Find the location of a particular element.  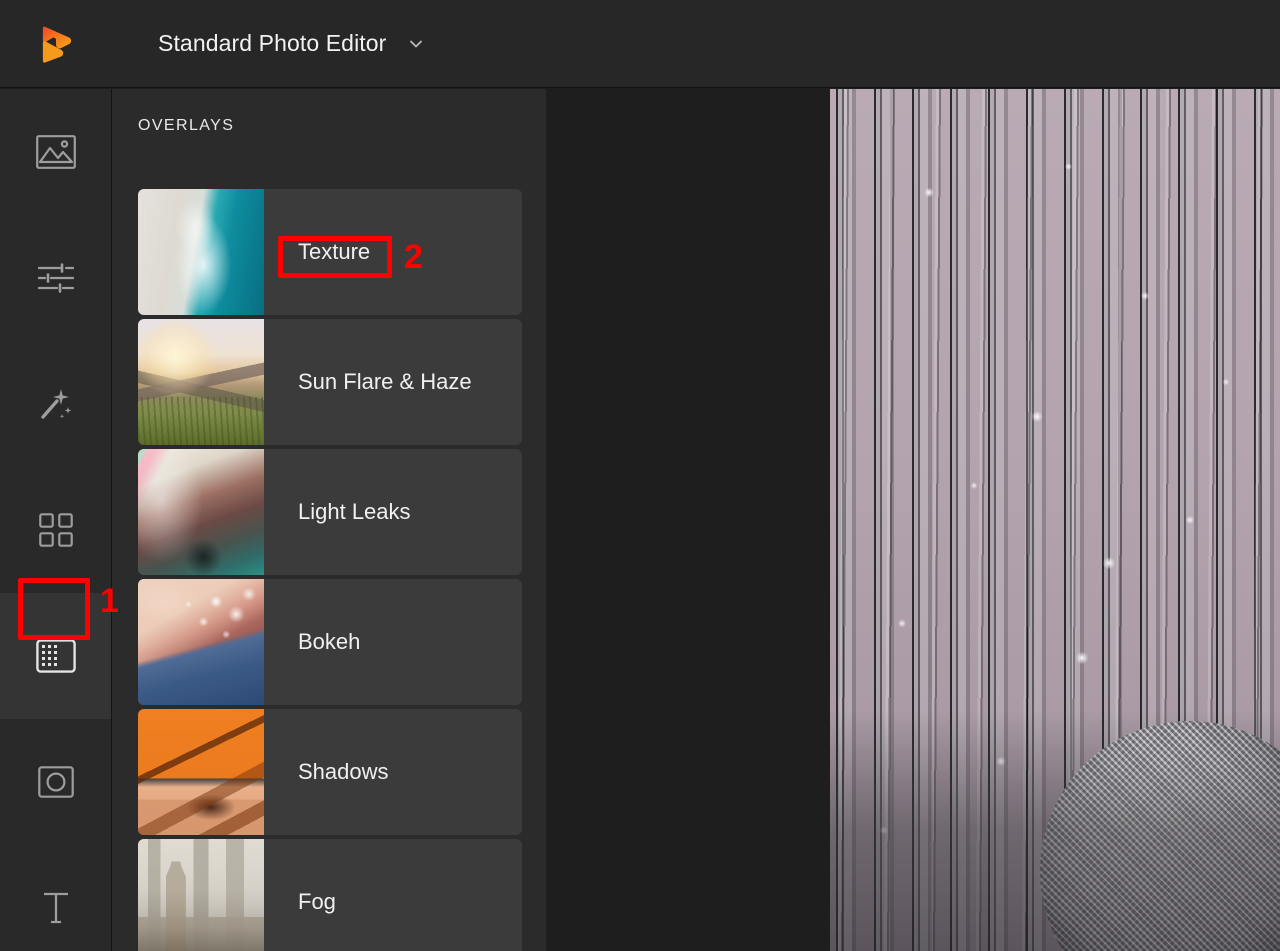

overlay-item-light-leaks: Light Leaks is located at coordinates (330, 512).